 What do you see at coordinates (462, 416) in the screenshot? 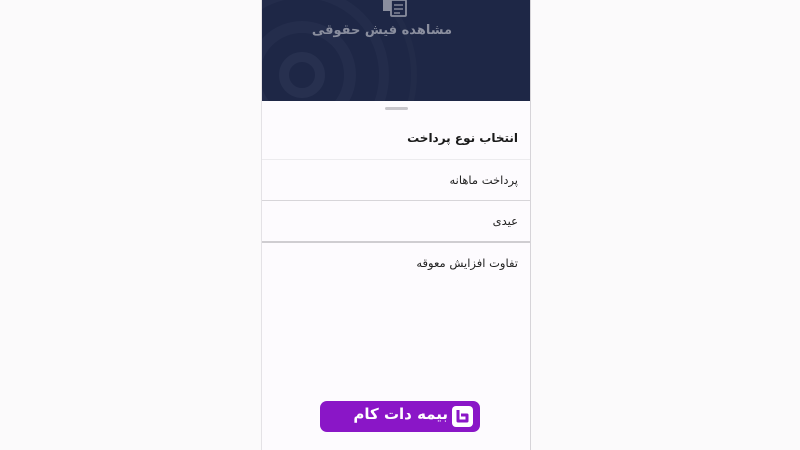
I see `logo-mark-icon` at bounding box center [462, 416].